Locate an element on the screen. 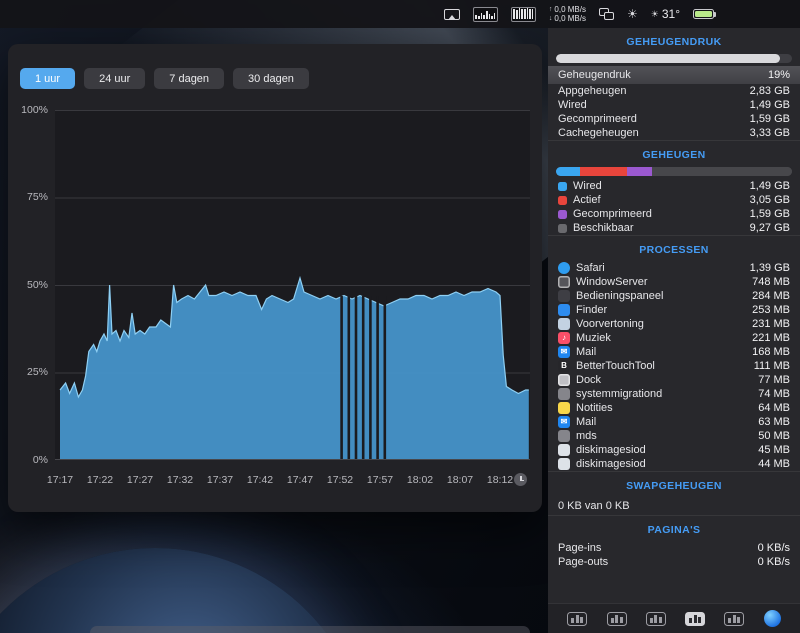  section-header-geheugendruk: GEHEUGENDRUK is located at coordinates (674, 42).